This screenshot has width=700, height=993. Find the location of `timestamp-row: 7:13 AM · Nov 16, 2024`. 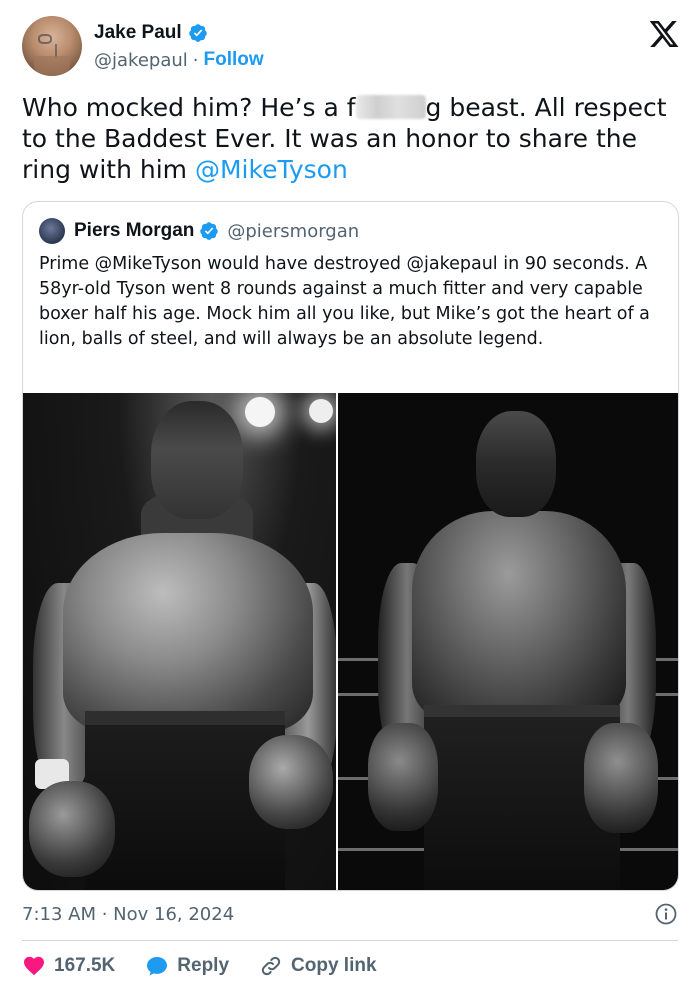

timestamp-row: 7:13 AM · Nov 16, 2024 is located at coordinates (350, 914).